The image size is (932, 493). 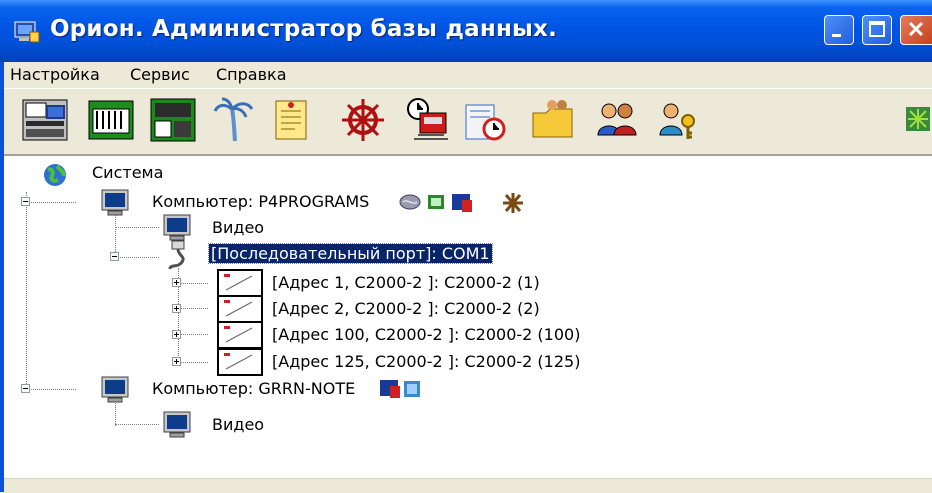 What do you see at coordinates (427, 120) in the screenshot?
I see `train-icon` at bounding box center [427, 120].